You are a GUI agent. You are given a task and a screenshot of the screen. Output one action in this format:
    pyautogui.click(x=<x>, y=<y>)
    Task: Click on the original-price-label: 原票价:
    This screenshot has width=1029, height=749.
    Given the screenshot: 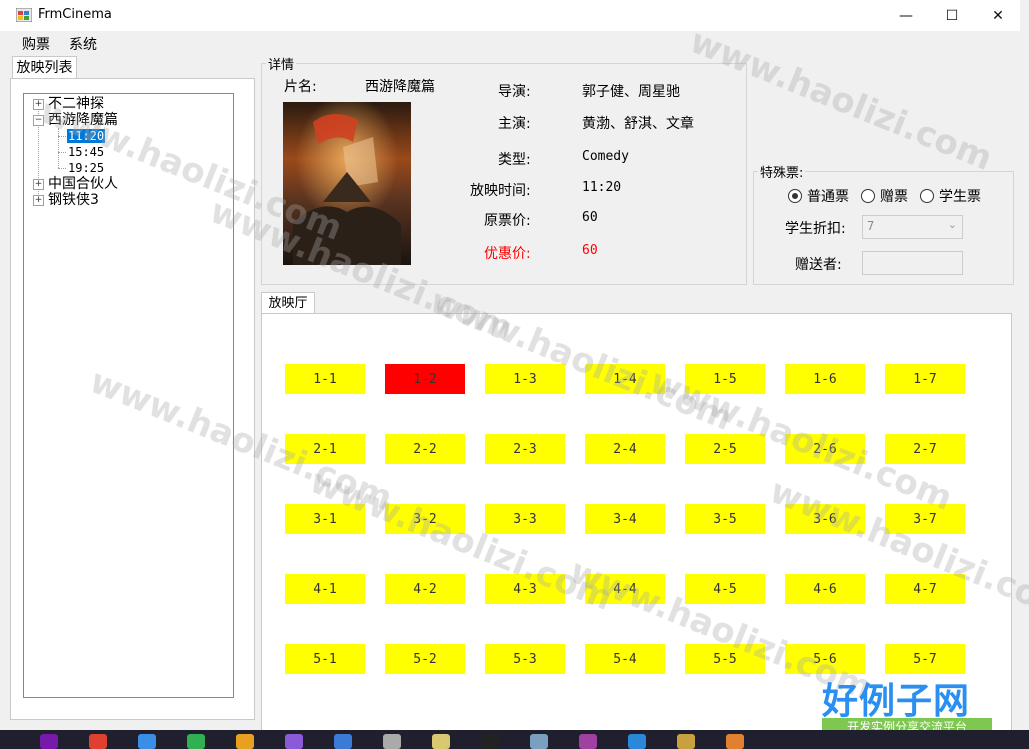 What is the action you would take?
    pyautogui.click(x=507, y=221)
    